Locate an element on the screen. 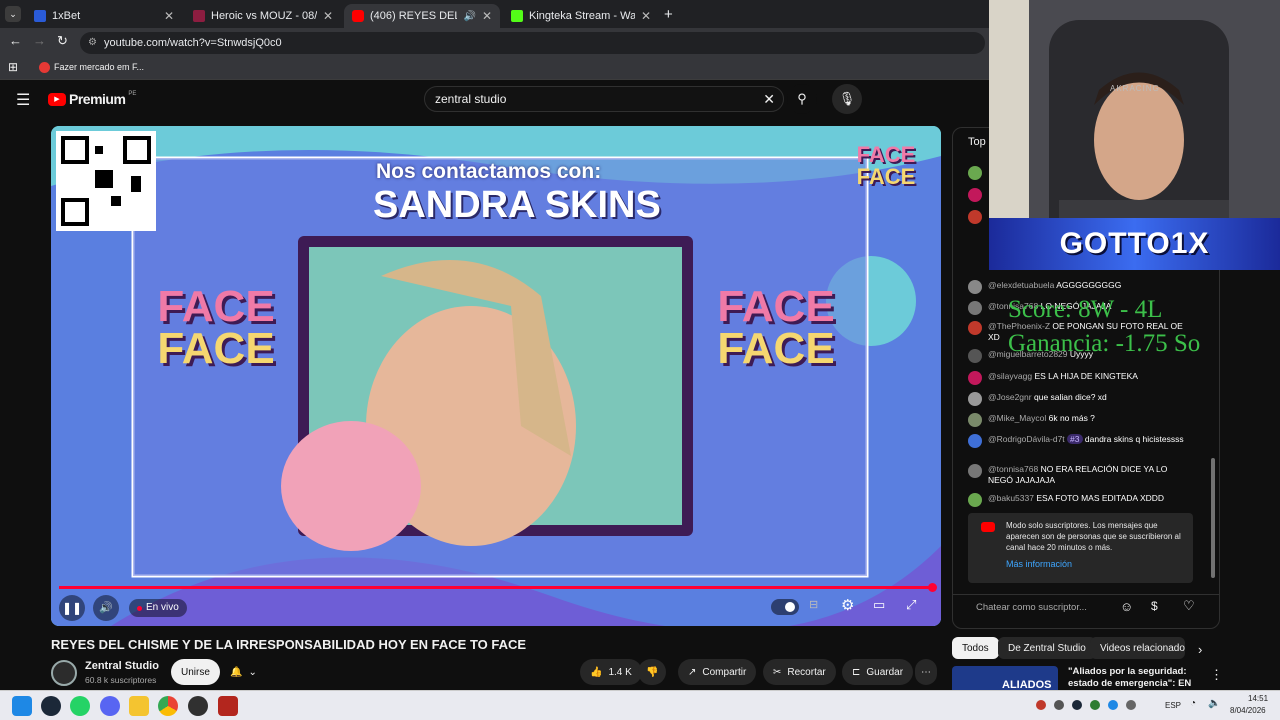 Image resolution: width=1280 pixels, height=720 pixels. notifications-button: 🔔 ⌄ is located at coordinates (243, 672).